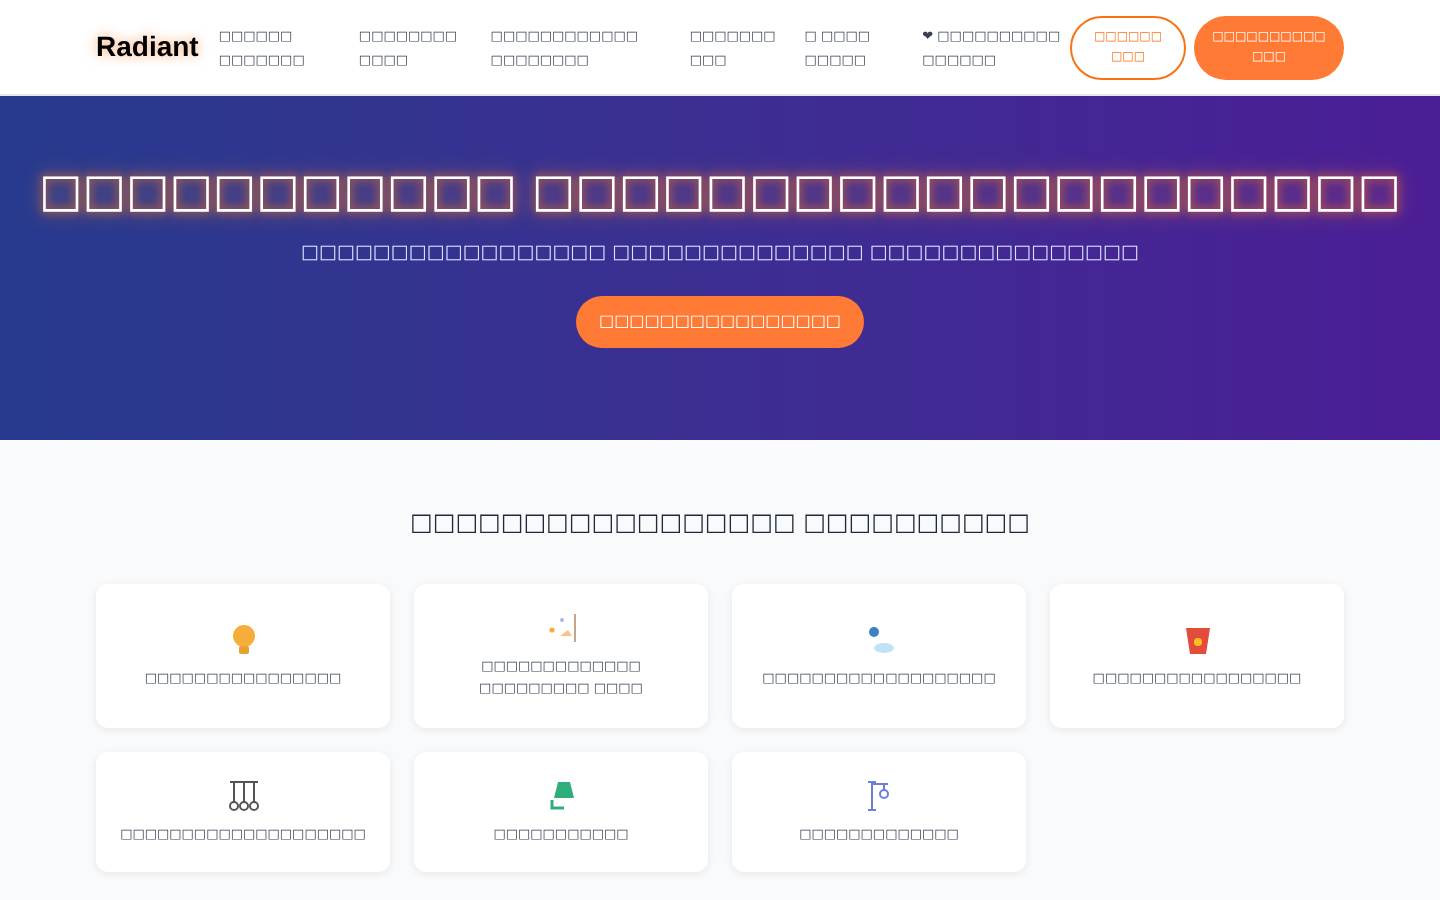  I want to click on lamp-icon, so click(561, 795).